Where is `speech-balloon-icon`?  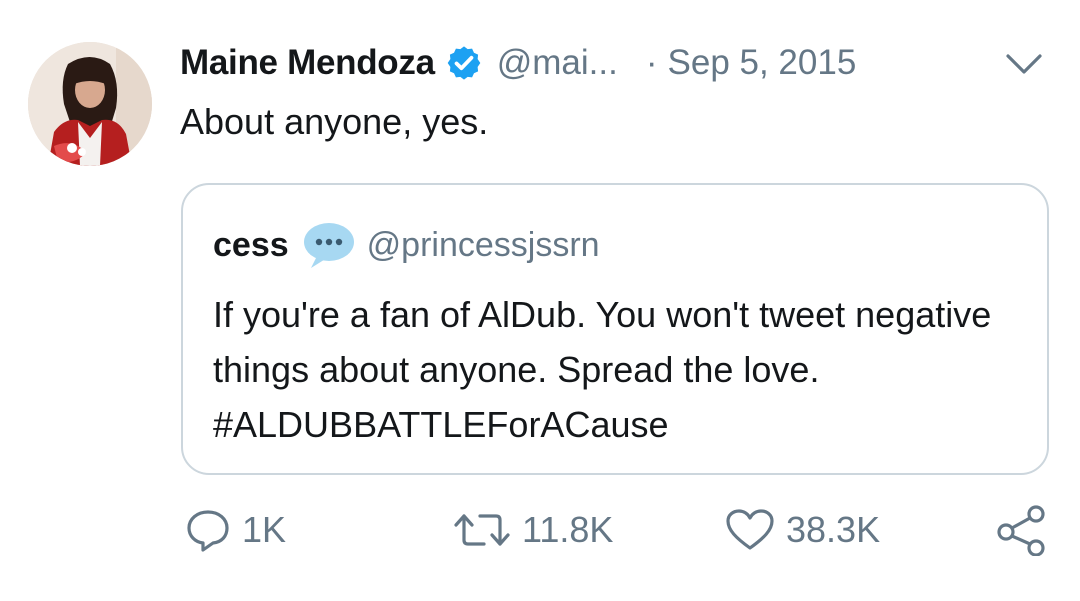
speech-balloon-icon is located at coordinates (329, 245).